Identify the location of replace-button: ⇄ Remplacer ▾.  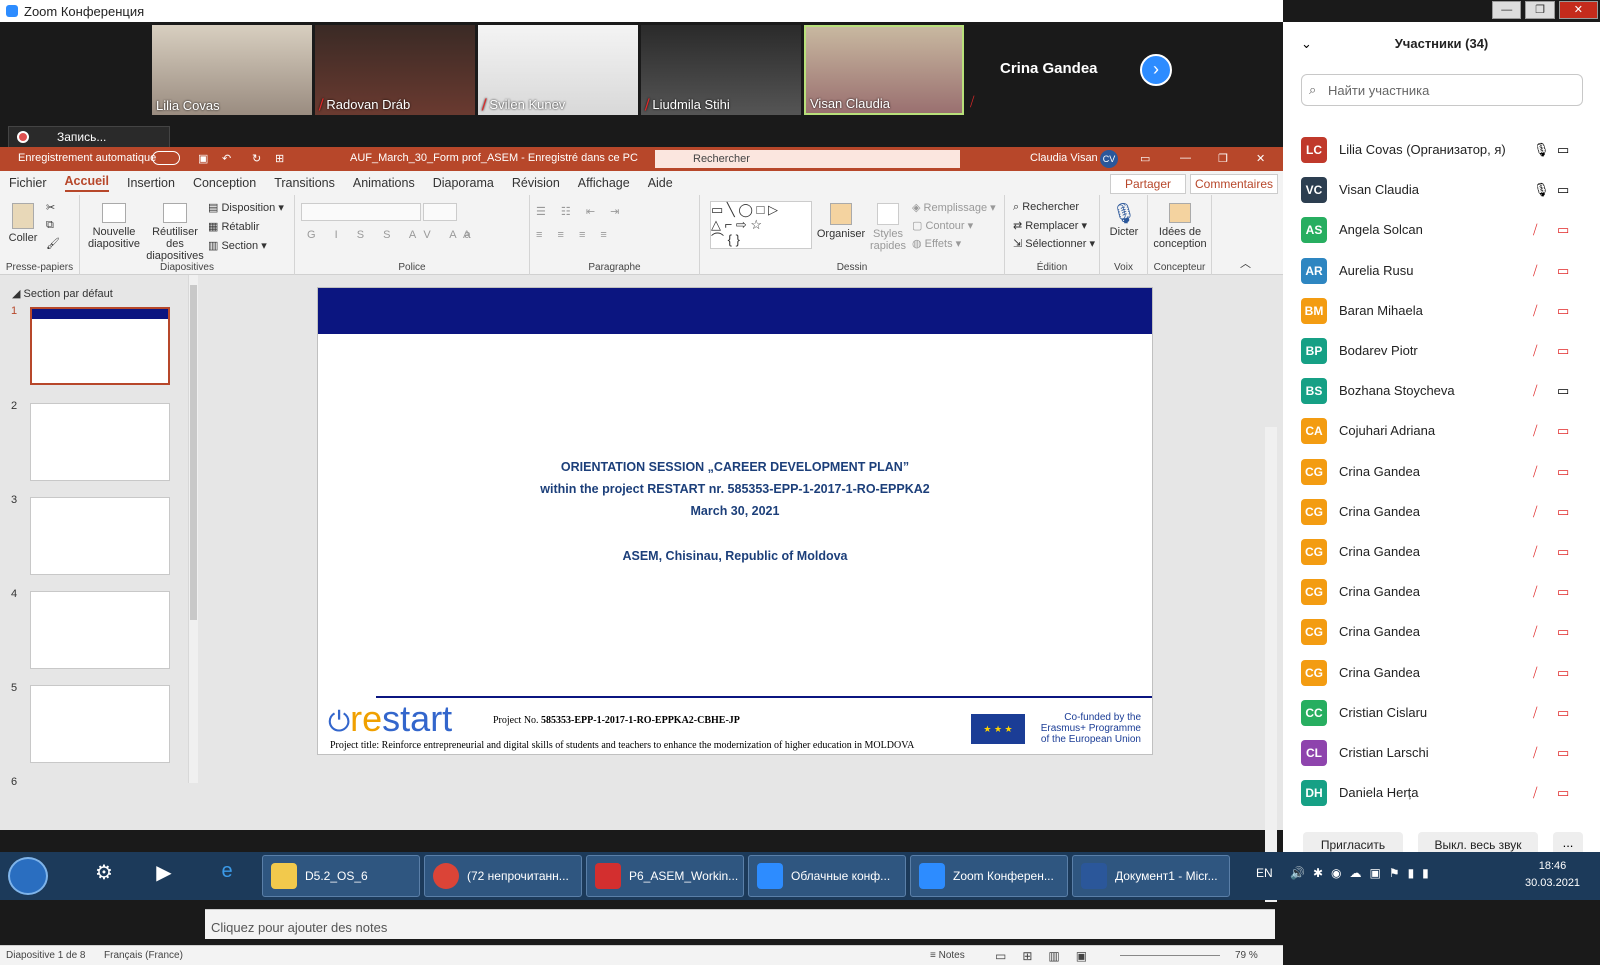
(1050, 225).